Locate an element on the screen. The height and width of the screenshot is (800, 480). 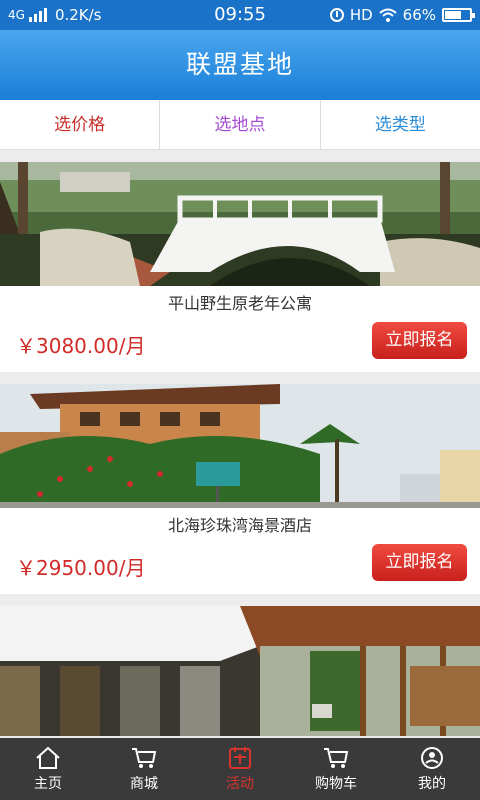
battery-fill is located at coordinates (453, 15).